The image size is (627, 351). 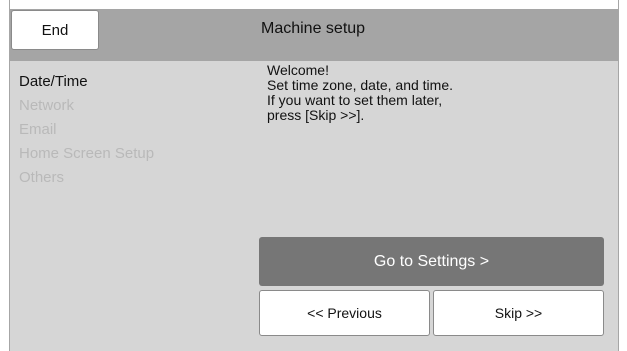 I want to click on message-line: If you want to set them later,, so click(x=355, y=100).